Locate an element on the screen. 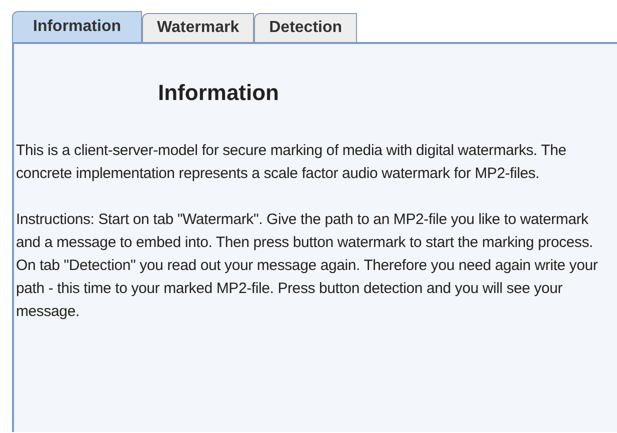 This screenshot has height=433, width=617. panel-heading: Information is located at coordinates (218, 93).